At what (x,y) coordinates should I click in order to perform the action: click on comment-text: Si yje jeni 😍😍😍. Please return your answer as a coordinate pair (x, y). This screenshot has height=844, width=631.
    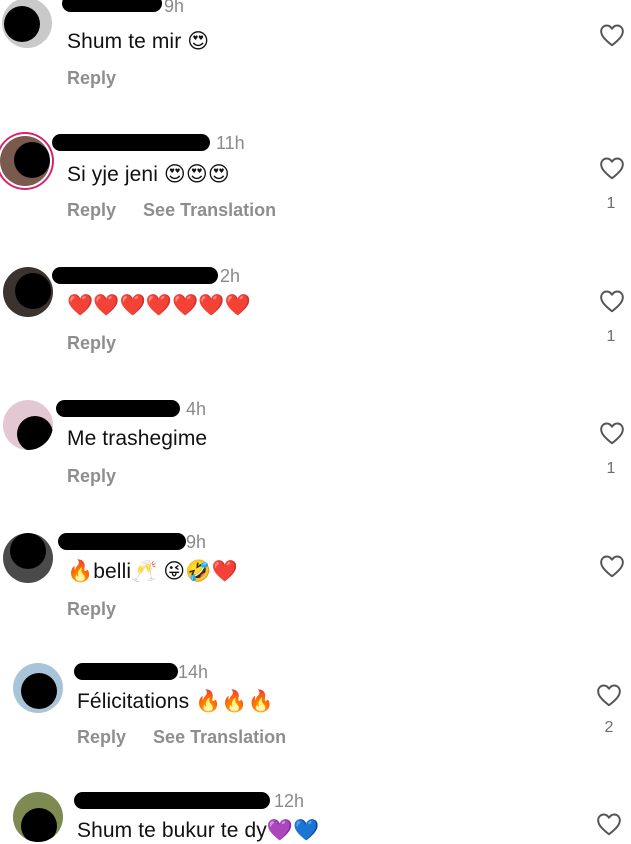
    Looking at the image, I should click on (148, 174).